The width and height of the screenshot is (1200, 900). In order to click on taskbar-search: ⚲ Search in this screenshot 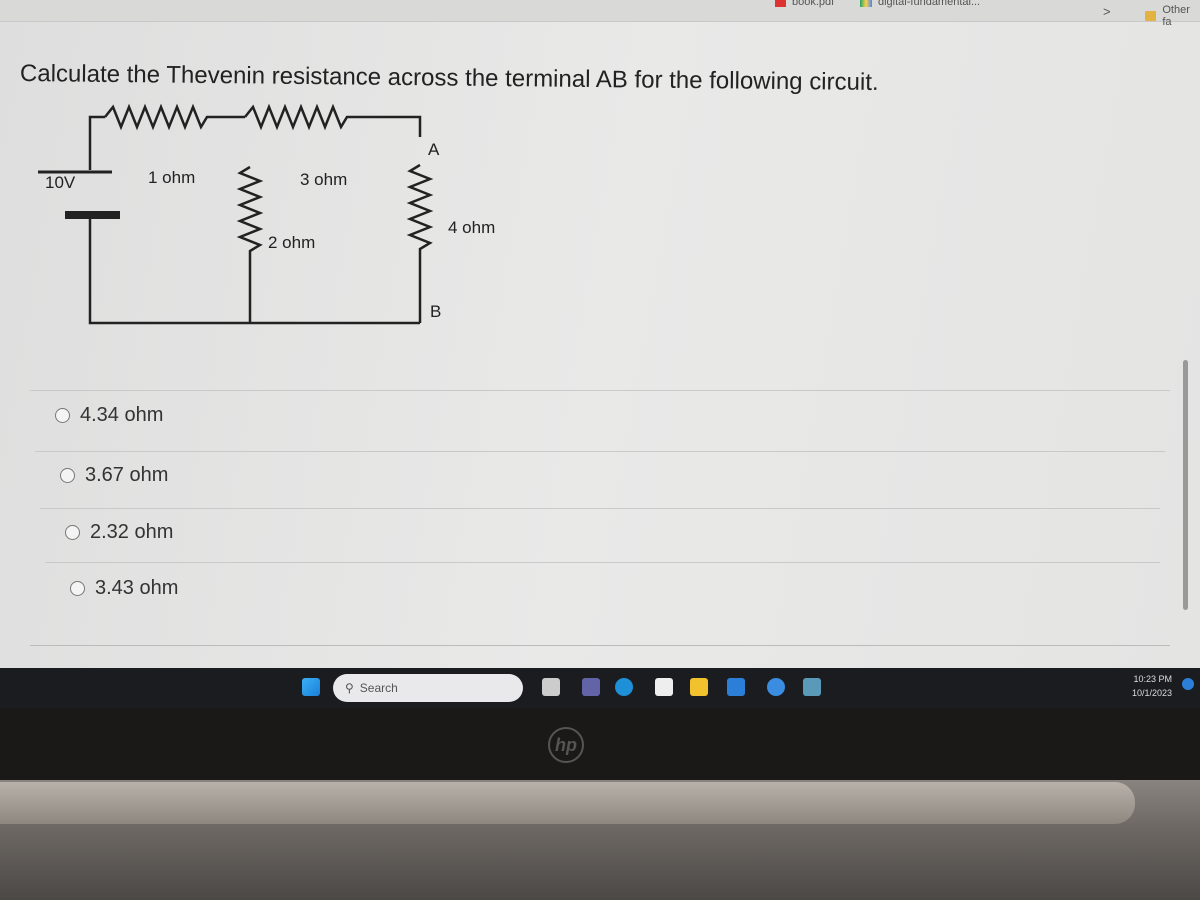, I will do `click(428, 688)`.